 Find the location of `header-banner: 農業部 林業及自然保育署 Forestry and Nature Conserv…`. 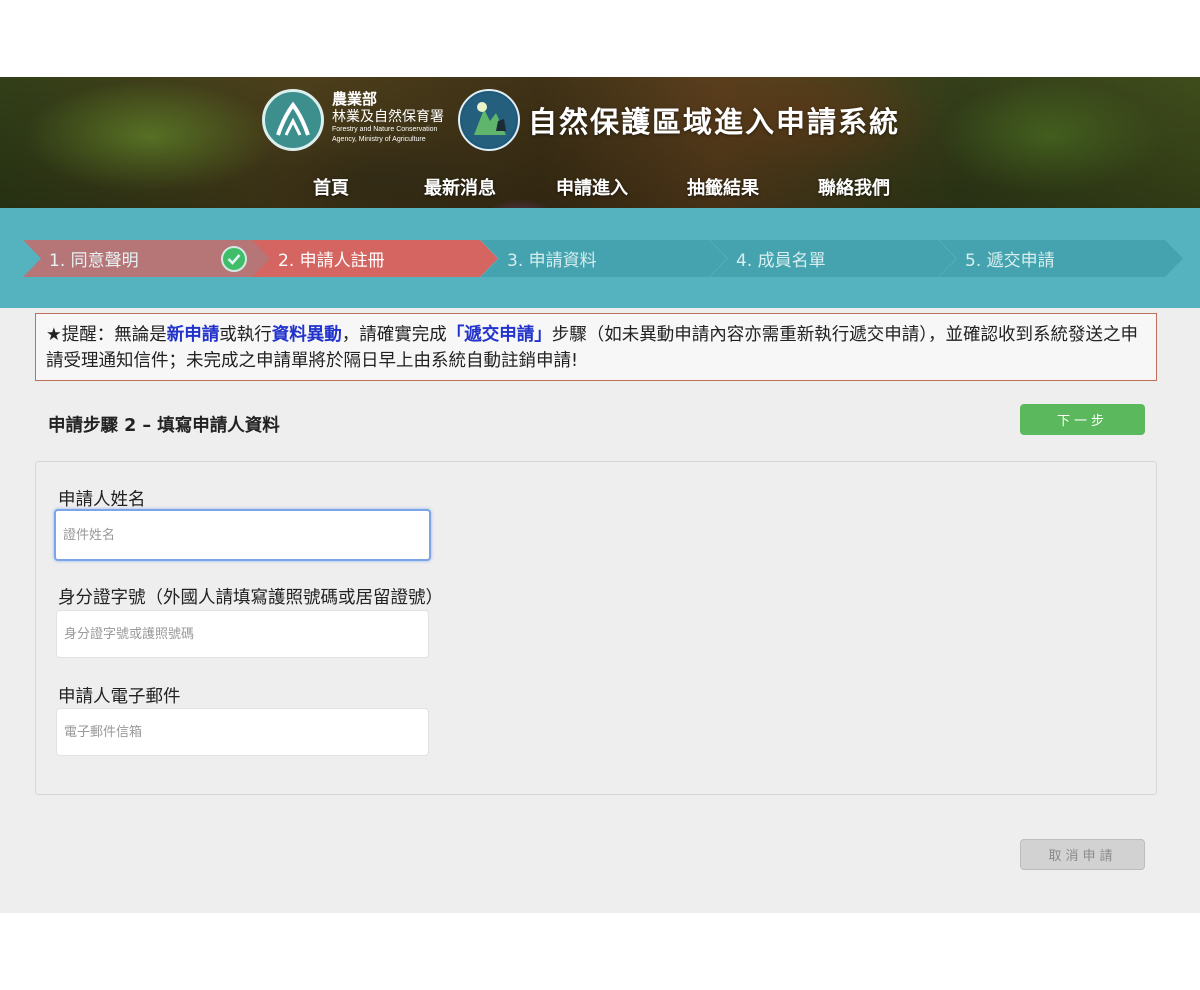

header-banner: 農業部 林業及自然保育署 Forestry and Nature Conserv… is located at coordinates (600, 142).